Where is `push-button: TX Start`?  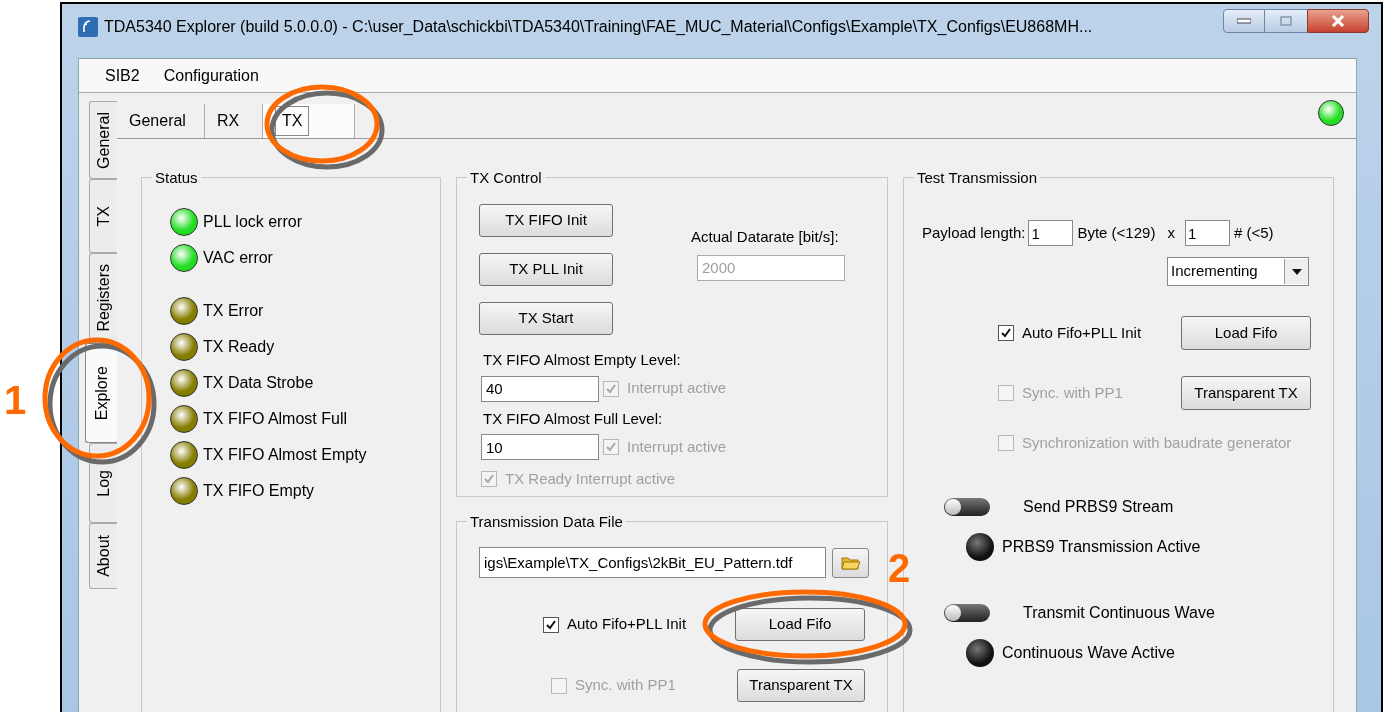
push-button: TX Start is located at coordinates (546, 318).